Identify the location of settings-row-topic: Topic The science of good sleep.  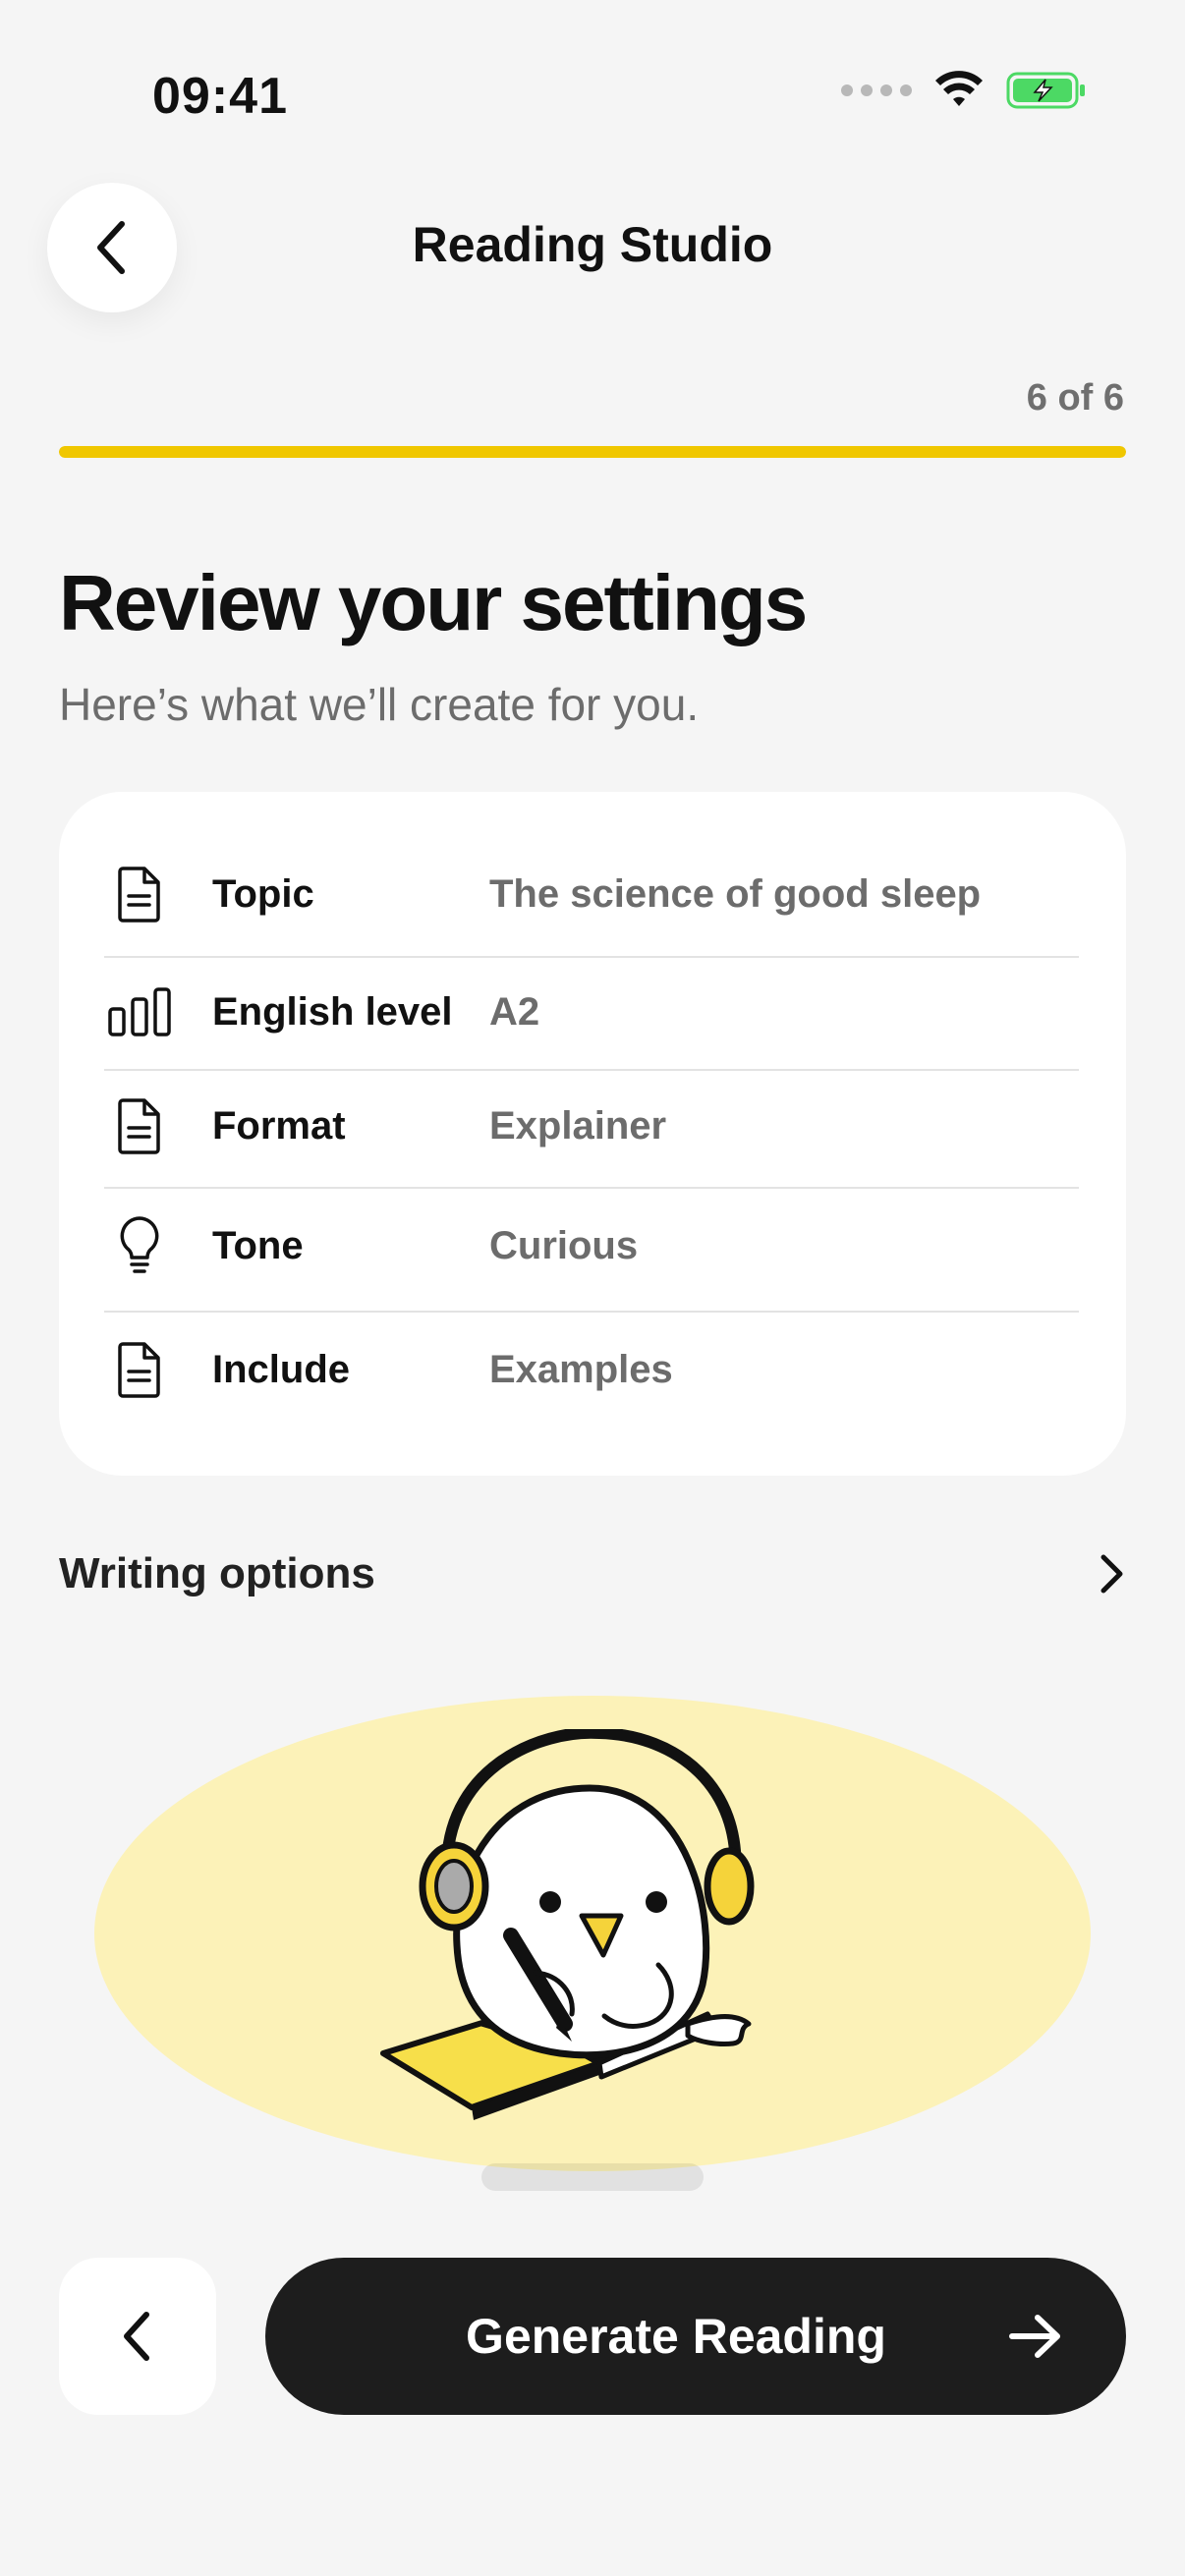
(592, 894).